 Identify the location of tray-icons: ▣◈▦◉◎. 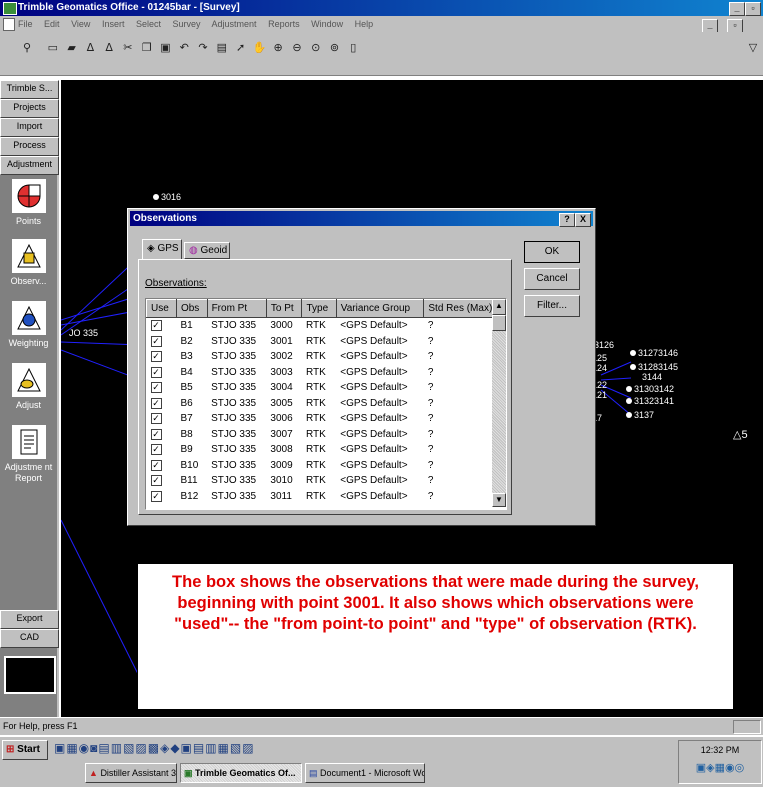
(720, 767).